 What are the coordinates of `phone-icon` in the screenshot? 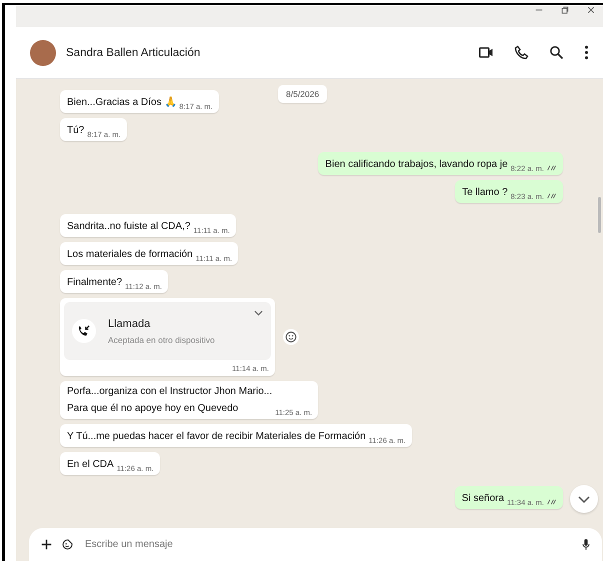 It's located at (521, 52).